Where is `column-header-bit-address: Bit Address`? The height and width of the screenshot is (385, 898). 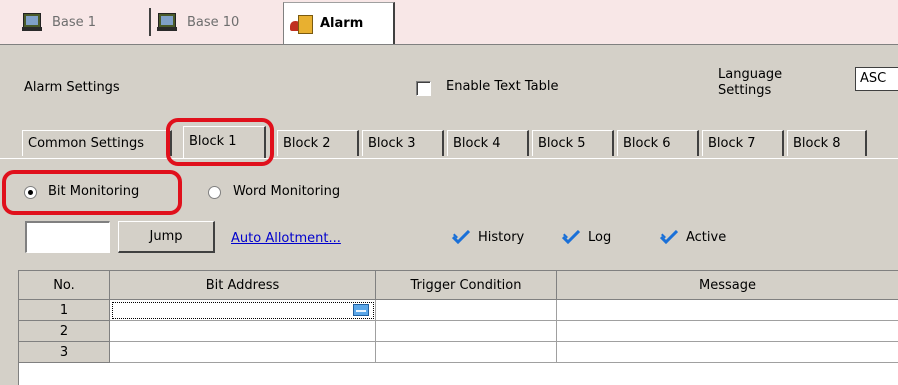
column-header-bit-address: Bit Address is located at coordinates (243, 285).